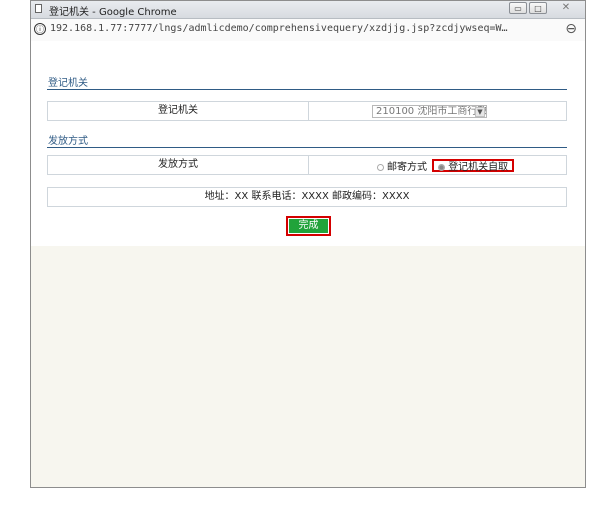 This screenshot has height=532, width=610. I want to click on close-button: ✕, so click(566, 8).